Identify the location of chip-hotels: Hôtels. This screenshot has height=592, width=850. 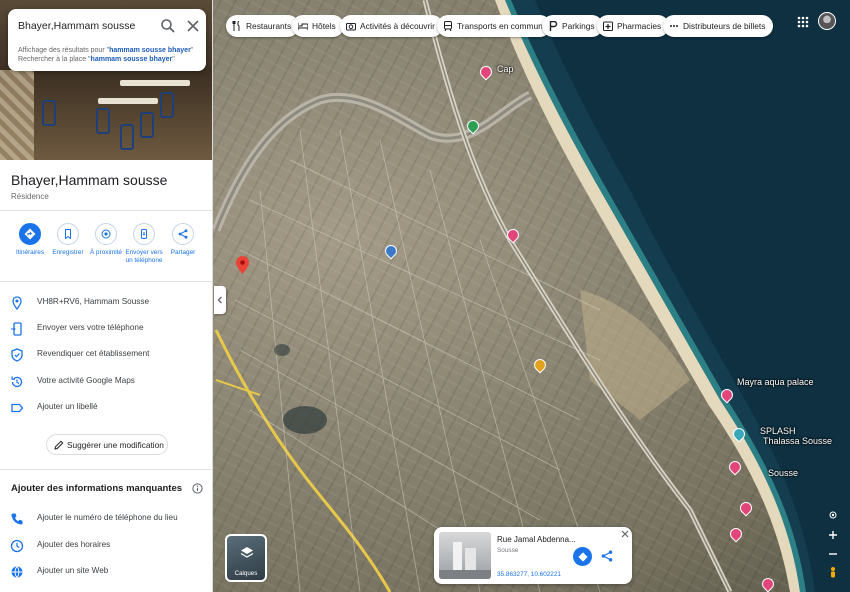
(318, 26).